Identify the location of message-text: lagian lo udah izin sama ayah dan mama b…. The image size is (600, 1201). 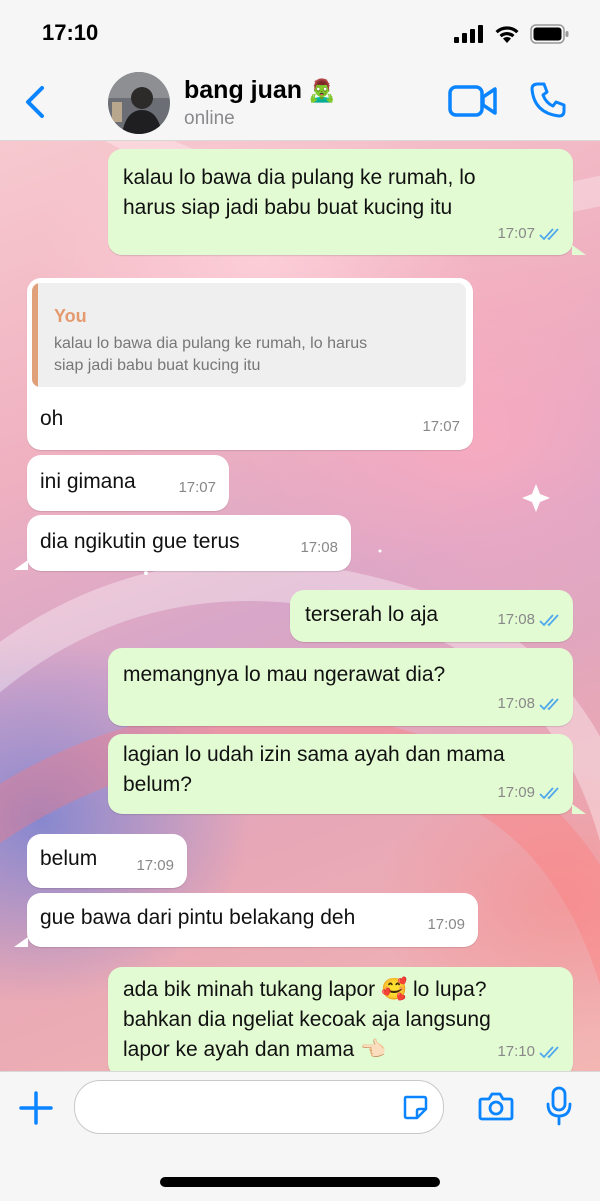
(314, 769).